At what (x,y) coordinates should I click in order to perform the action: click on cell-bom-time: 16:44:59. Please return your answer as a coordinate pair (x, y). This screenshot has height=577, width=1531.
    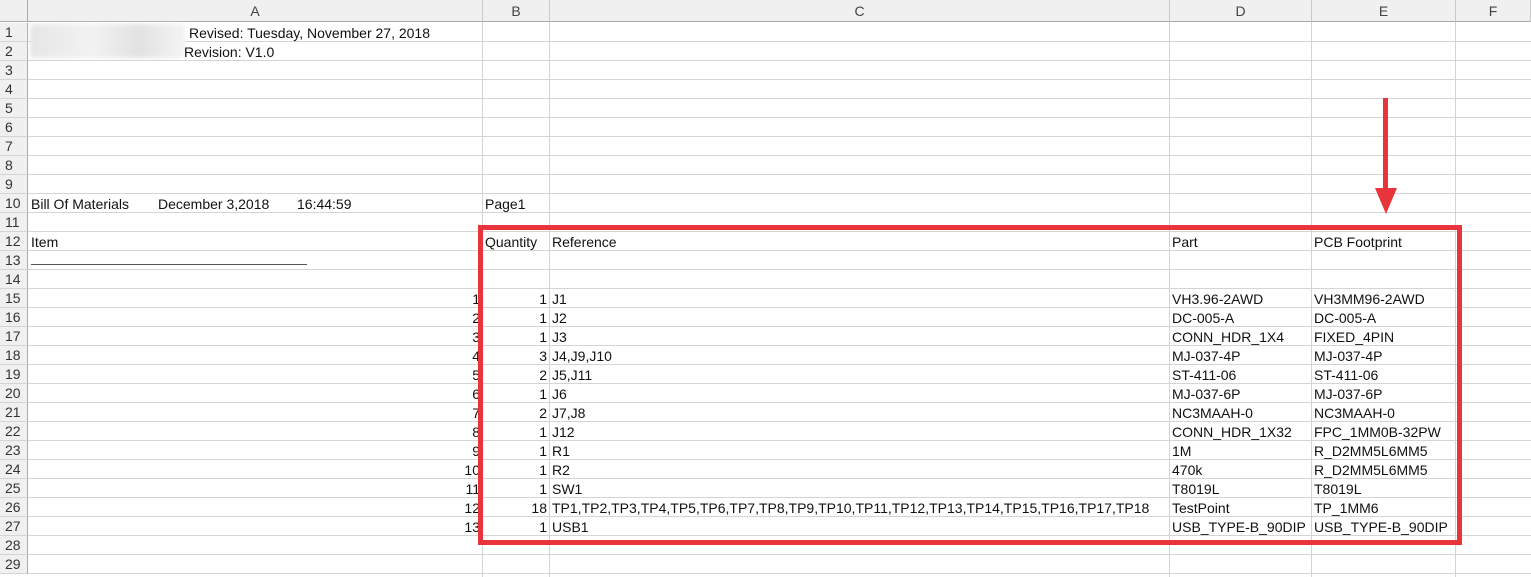
    Looking at the image, I should click on (324, 204).